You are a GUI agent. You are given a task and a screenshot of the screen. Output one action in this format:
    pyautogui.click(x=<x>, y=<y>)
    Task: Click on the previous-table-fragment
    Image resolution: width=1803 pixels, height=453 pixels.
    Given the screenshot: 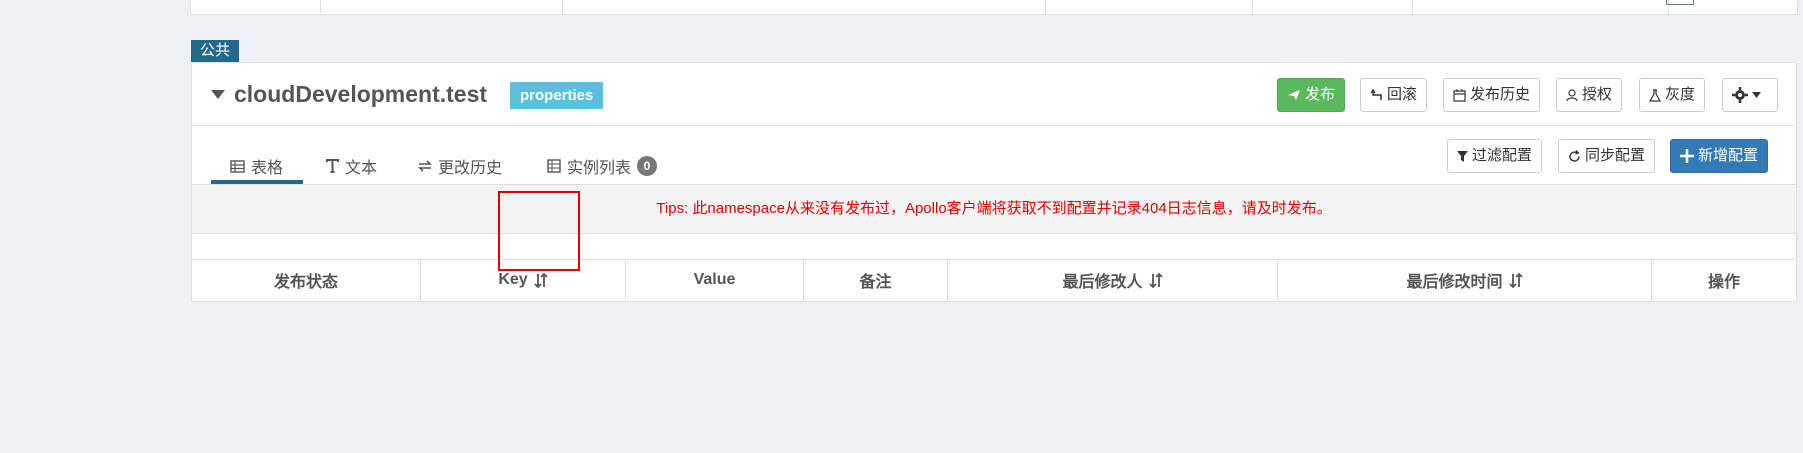 What is the action you would take?
    pyautogui.click(x=994, y=7)
    